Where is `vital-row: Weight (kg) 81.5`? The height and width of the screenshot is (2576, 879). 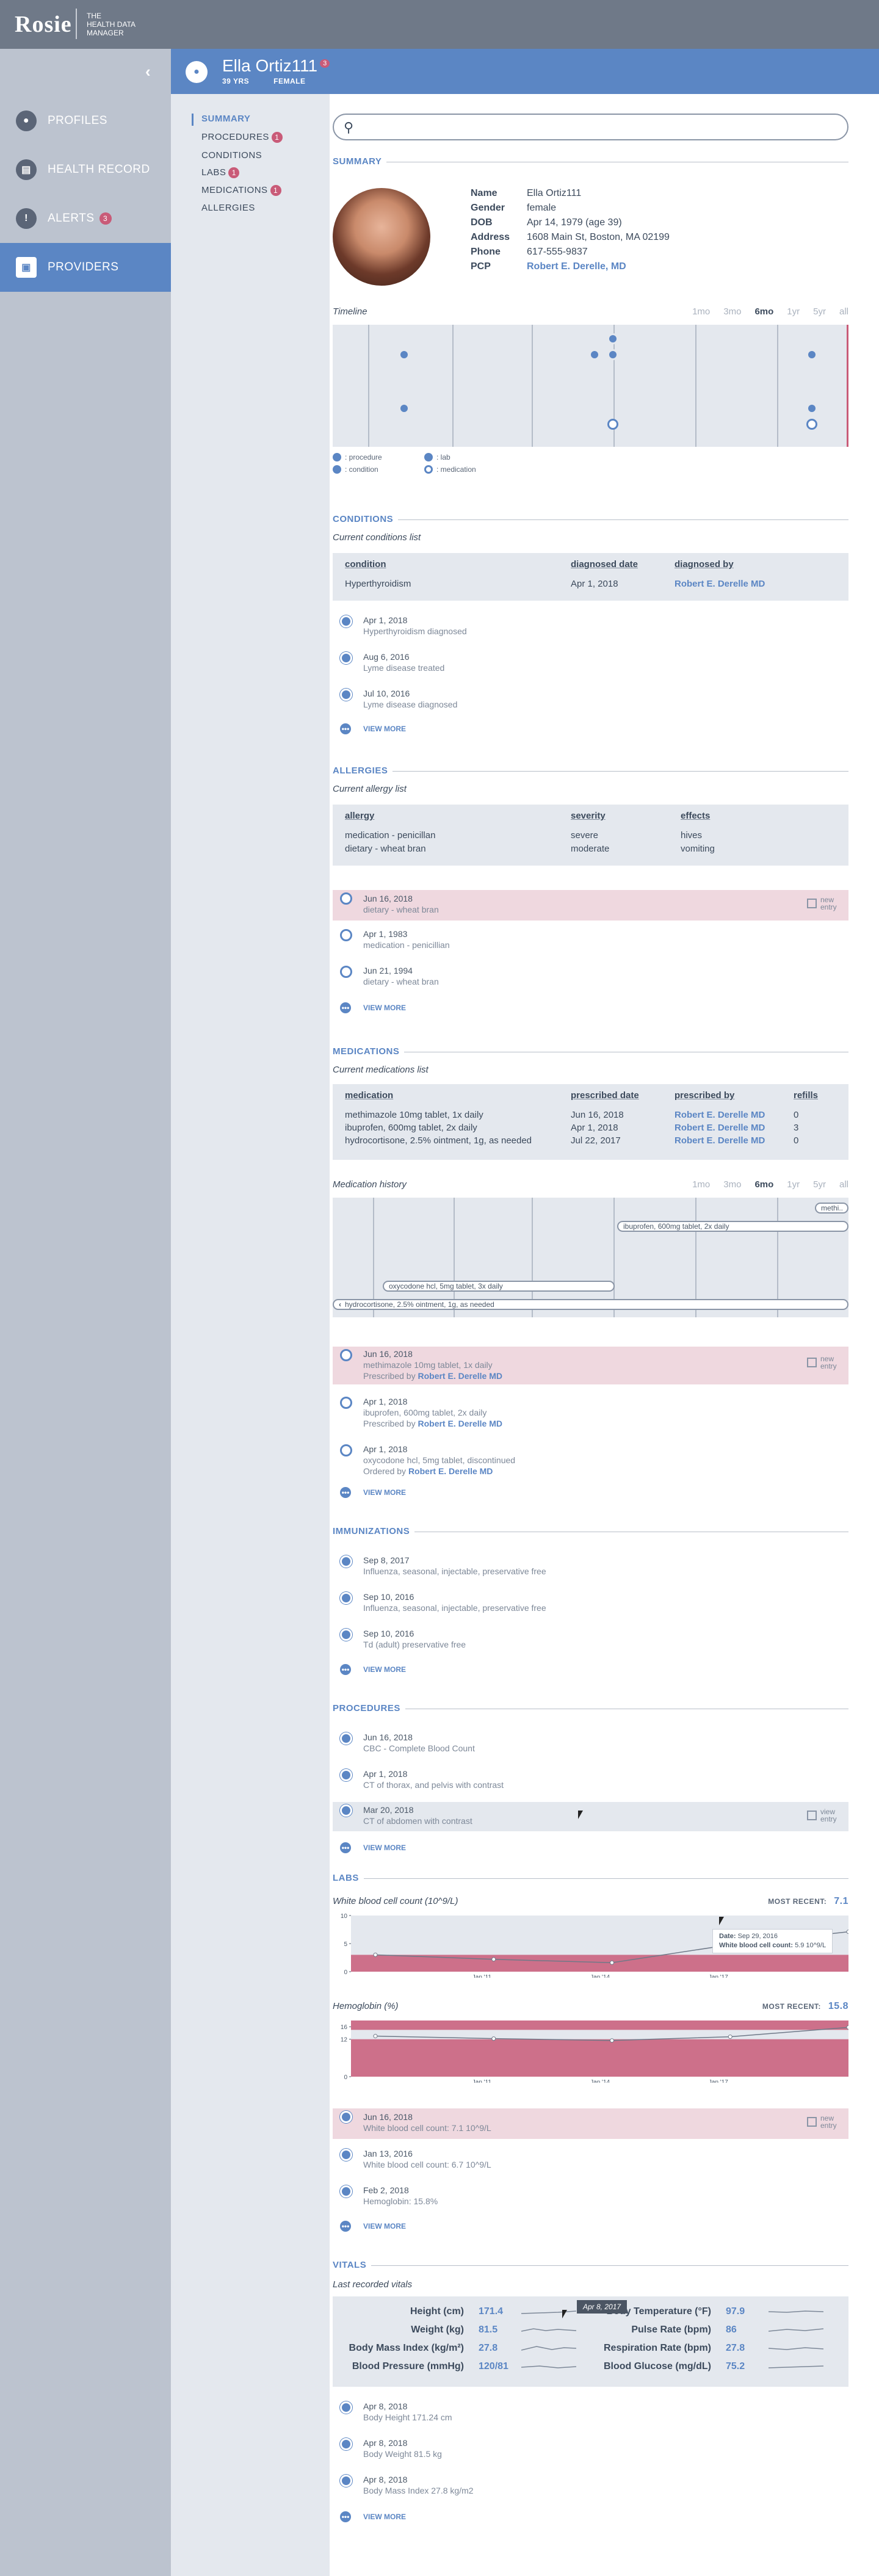
vital-row: Weight (kg) 81.5 is located at coordinates (454, 2330).